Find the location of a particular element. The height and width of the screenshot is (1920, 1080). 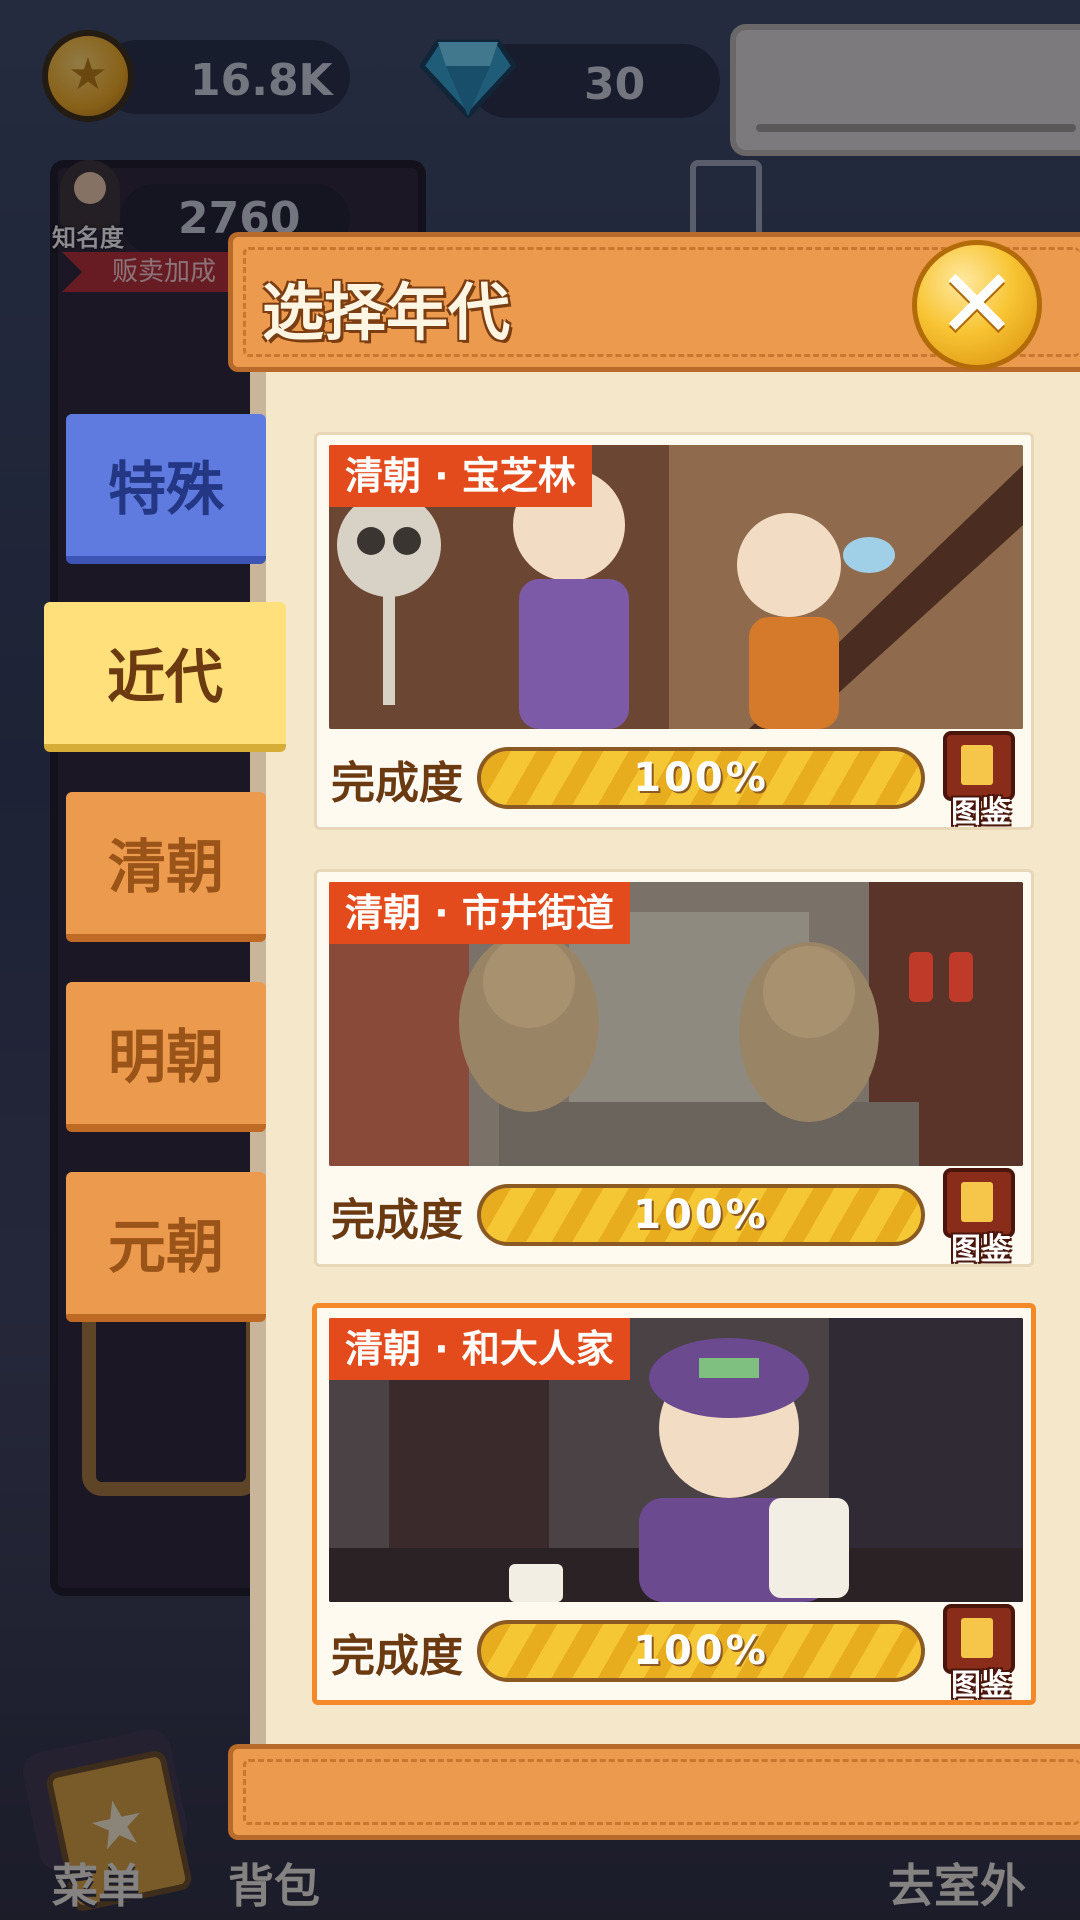

stage-title-tag: 清朝 · 和大人家 is located at coordinates (479, 1349).